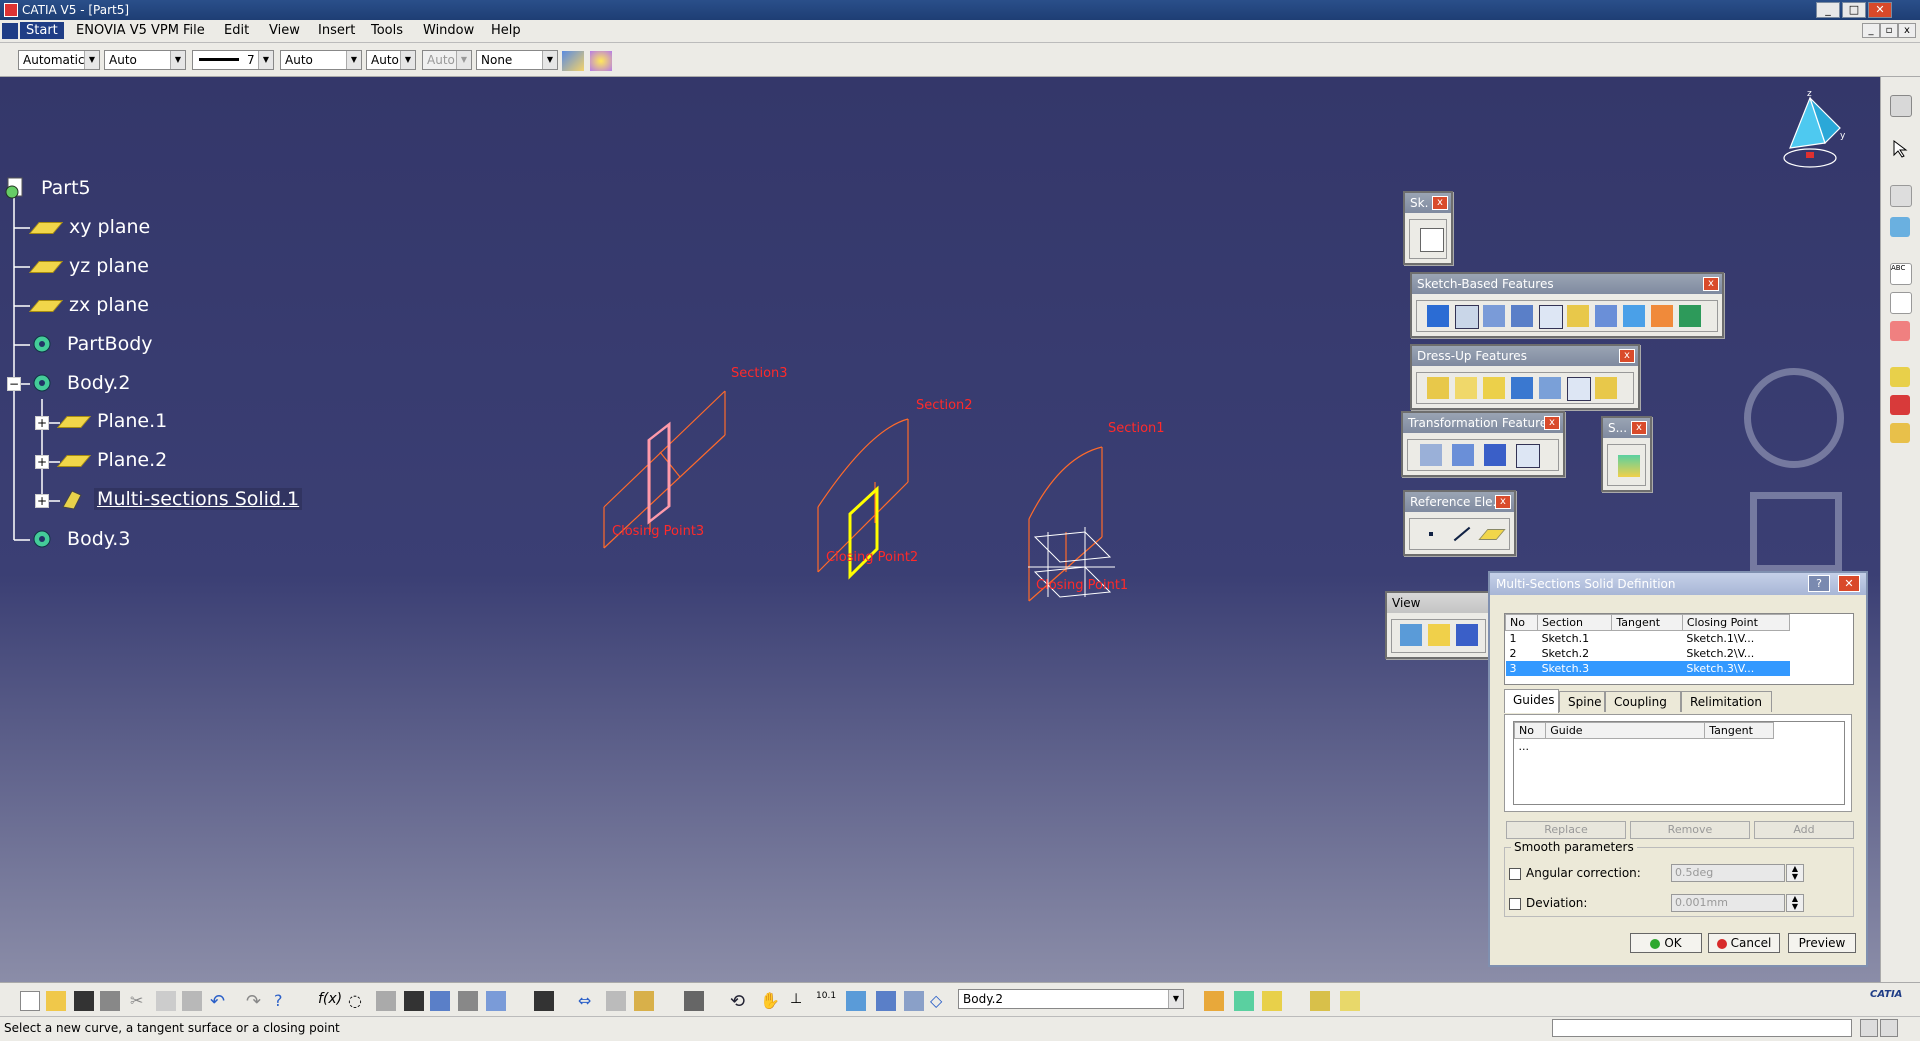 The image size is (1920, 1041). I want to click on whats-this-icon: ?, so click(284, 1001).